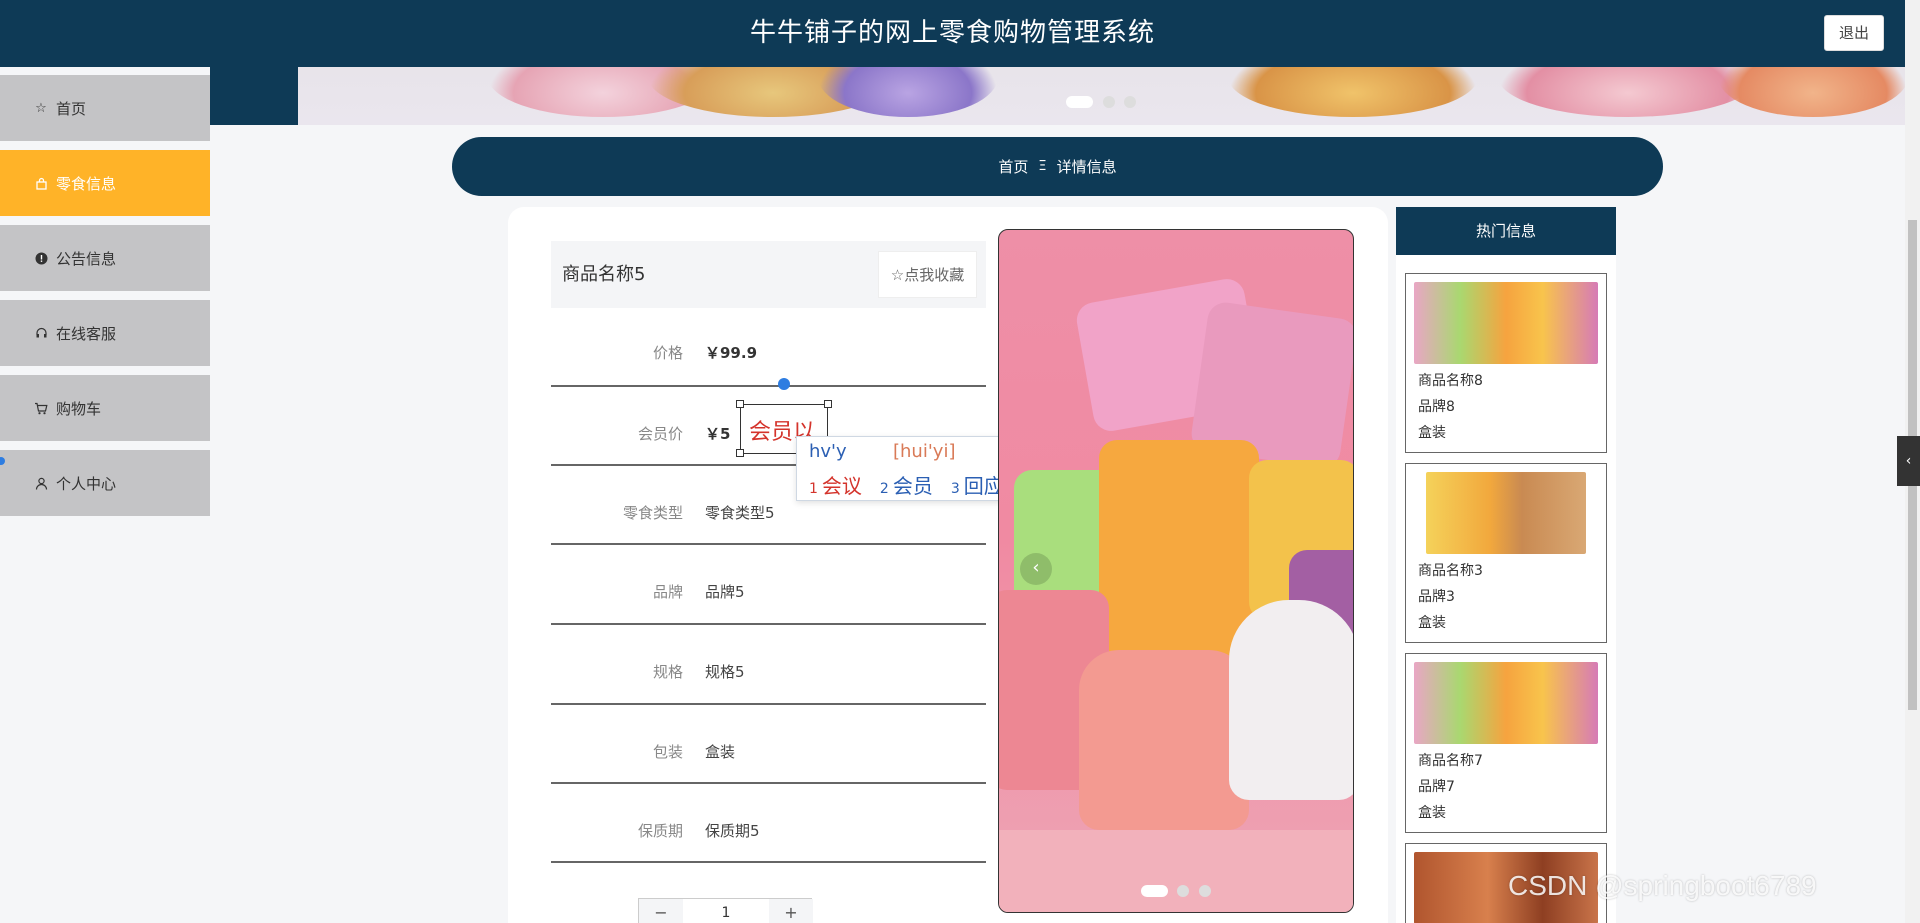 The height and width of the screenshot is (923, 1920). What do you see at coordinates (828, 451) in the screenshot?
I see `ime-composition: hv'y` at bounding box center [828, 451].